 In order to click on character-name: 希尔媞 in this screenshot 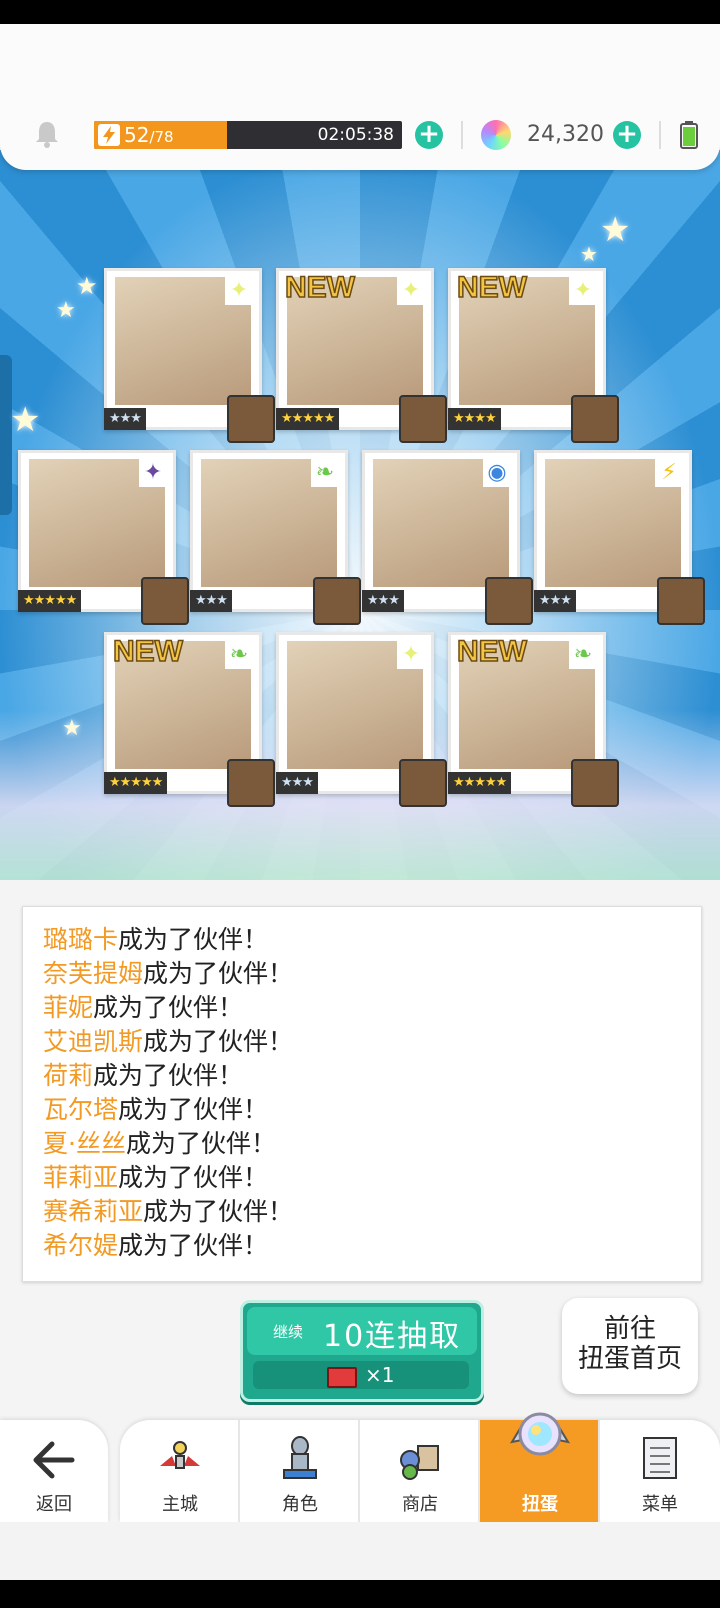, I will do `click(81, 1245)`.